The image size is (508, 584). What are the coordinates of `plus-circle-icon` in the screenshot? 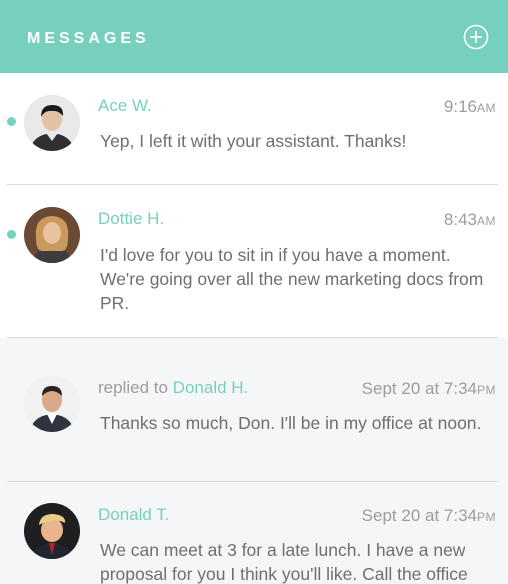 It's located at (476, 37).